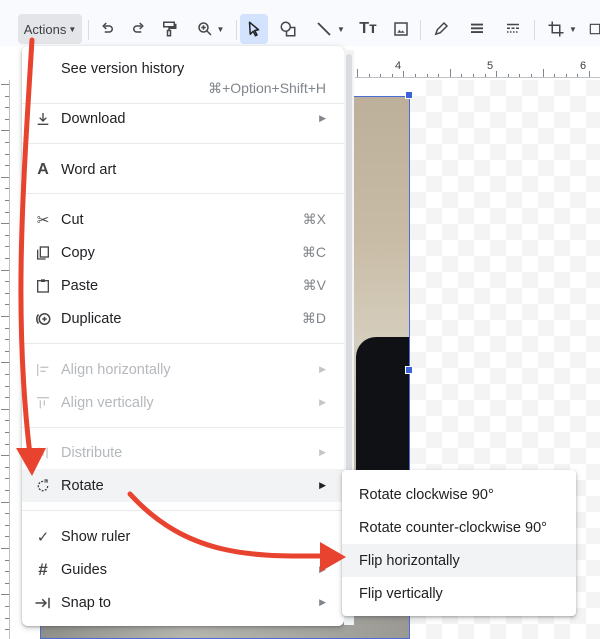 This screenshot has height=639, width=600. Describe the element at coordinates (80, 285) in the screenshot. I see `menu-item-label: Paste` at that location.